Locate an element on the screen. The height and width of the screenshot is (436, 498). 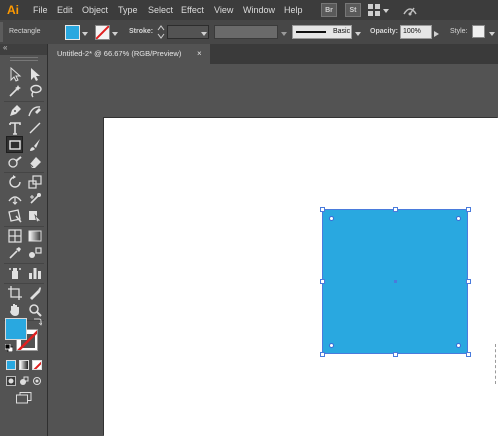
draw-behind-icon is located at coordinates (24, 381).